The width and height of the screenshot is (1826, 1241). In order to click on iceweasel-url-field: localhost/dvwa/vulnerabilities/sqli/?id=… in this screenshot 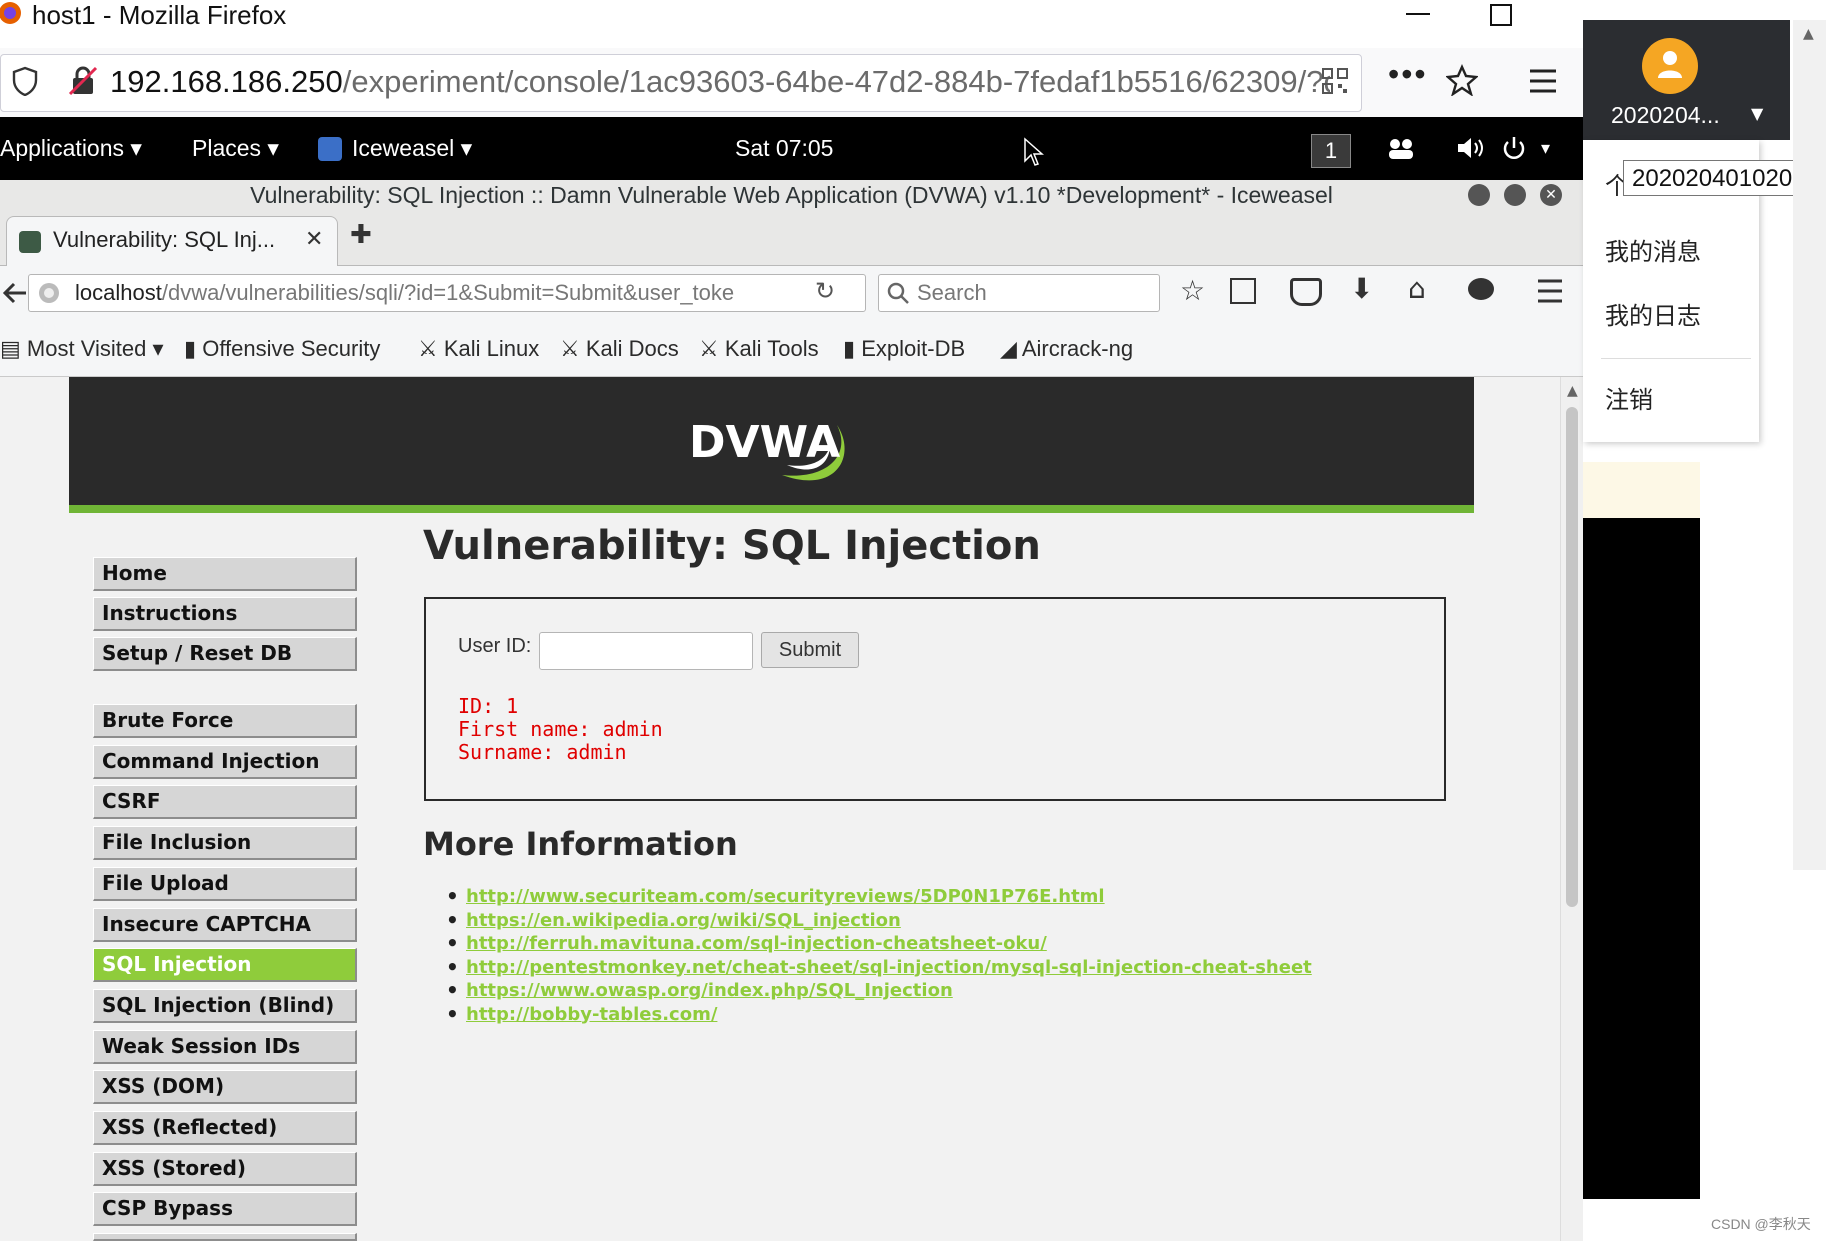, I will do `click(447, 293)`.